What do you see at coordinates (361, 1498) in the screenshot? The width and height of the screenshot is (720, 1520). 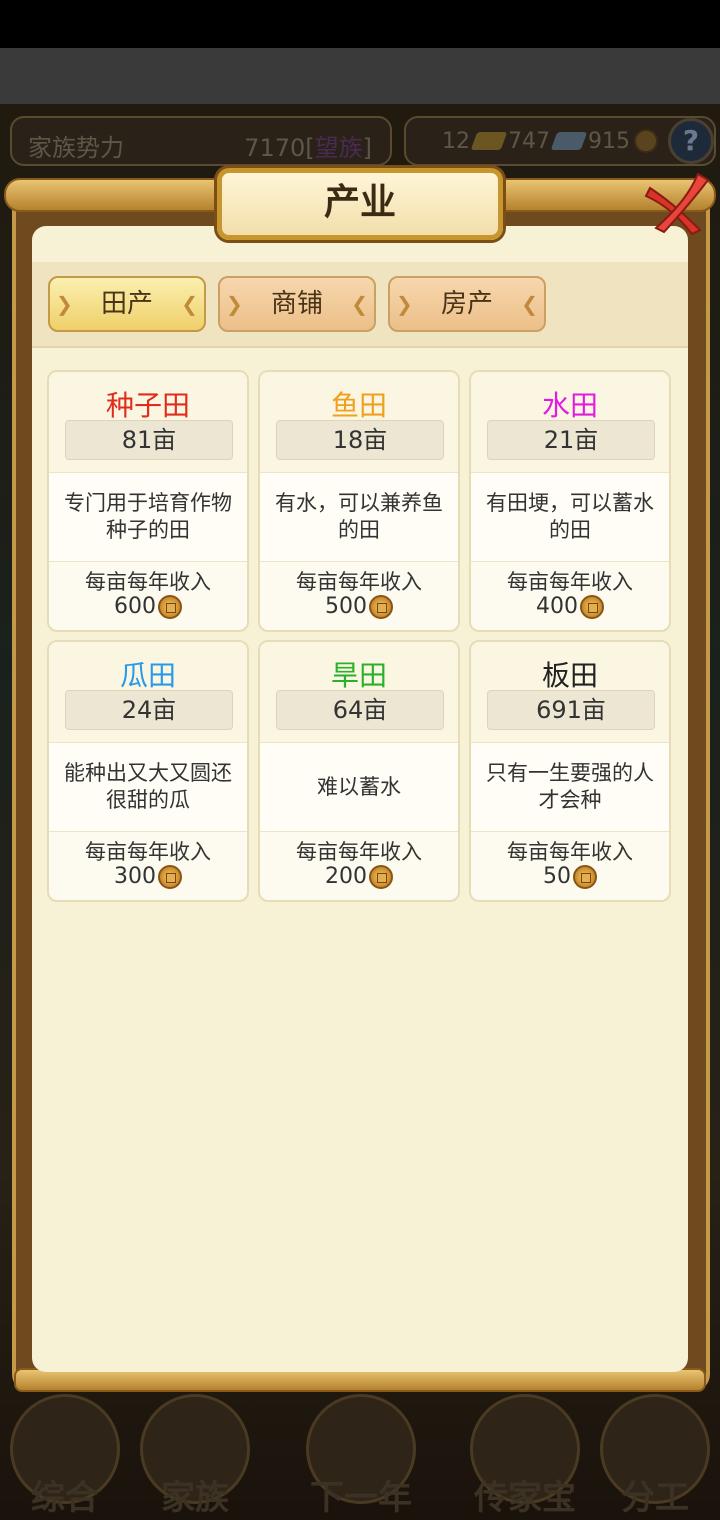 I see `nav-label: 下一年` at bounding box center [361, 1498].